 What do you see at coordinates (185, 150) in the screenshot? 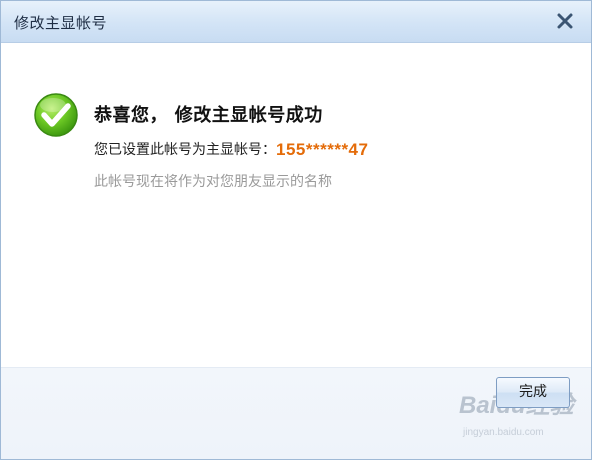
I see `account-set-label: 您已设置此帐号为主显帐号：` at bounding box center [185, 150].